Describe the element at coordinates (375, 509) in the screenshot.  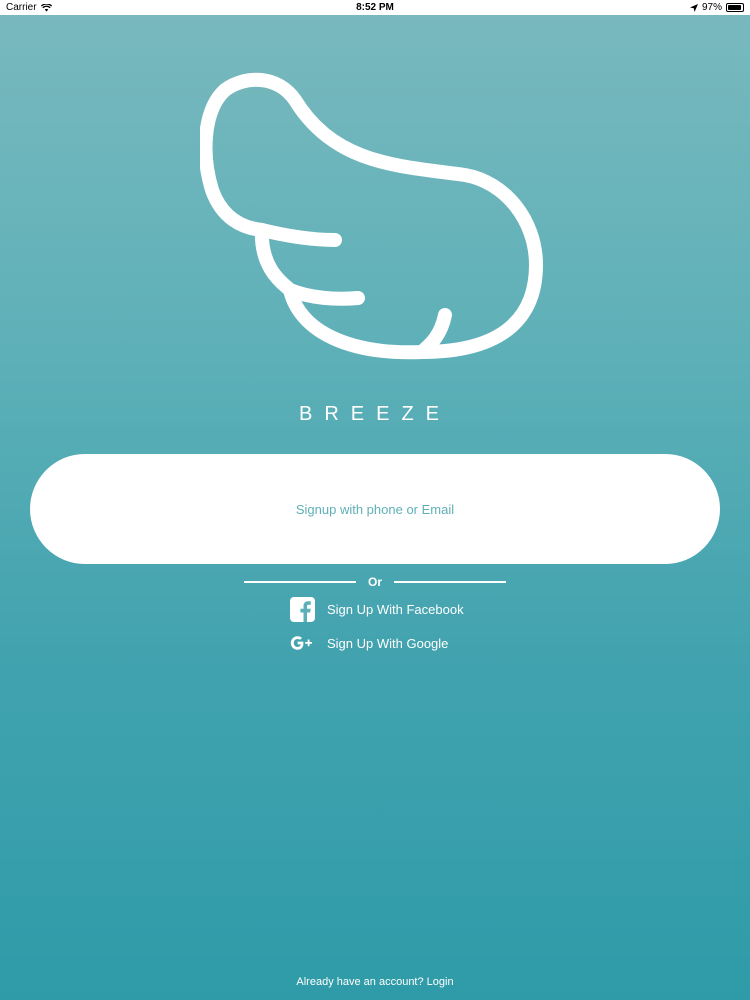
I see `signup-phone-email-button: Signup with phone or Email` at that location.